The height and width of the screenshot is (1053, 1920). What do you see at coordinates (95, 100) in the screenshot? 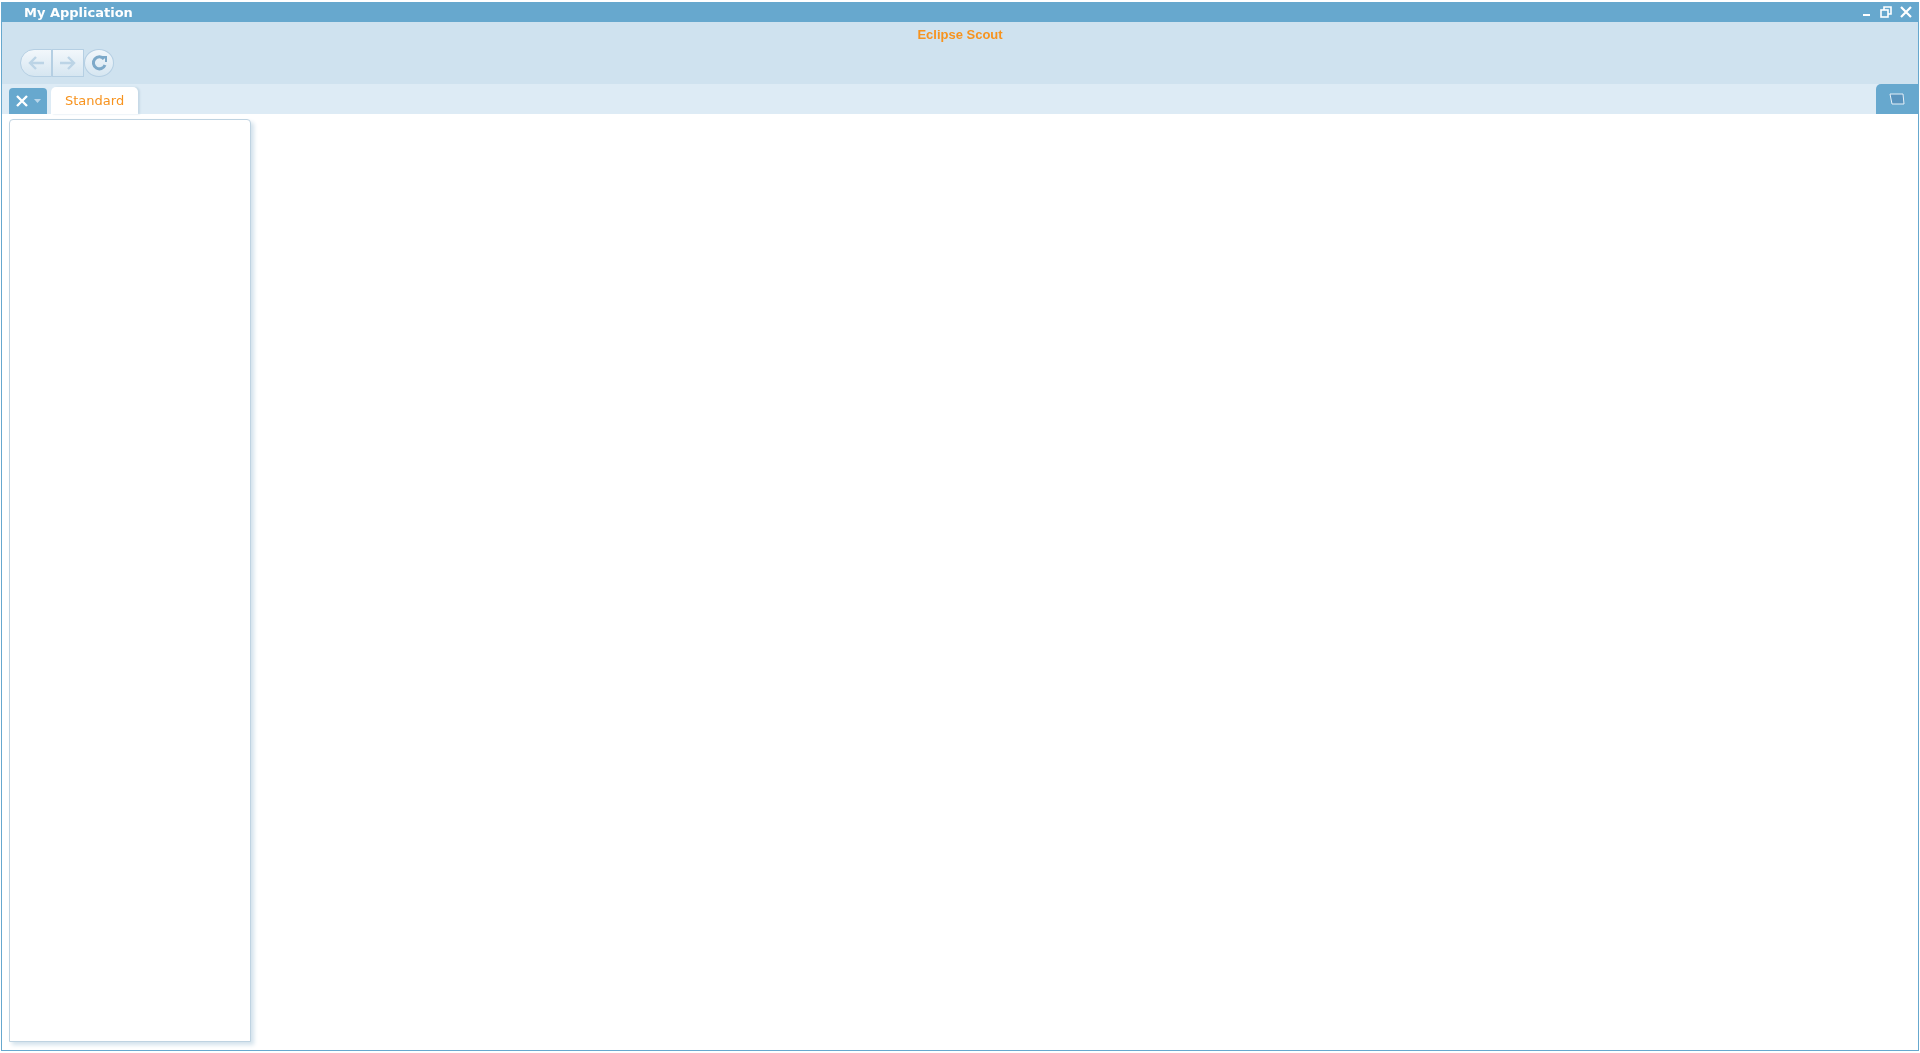
I see `outline-tab: Standard` at bounding box center [95, 100].